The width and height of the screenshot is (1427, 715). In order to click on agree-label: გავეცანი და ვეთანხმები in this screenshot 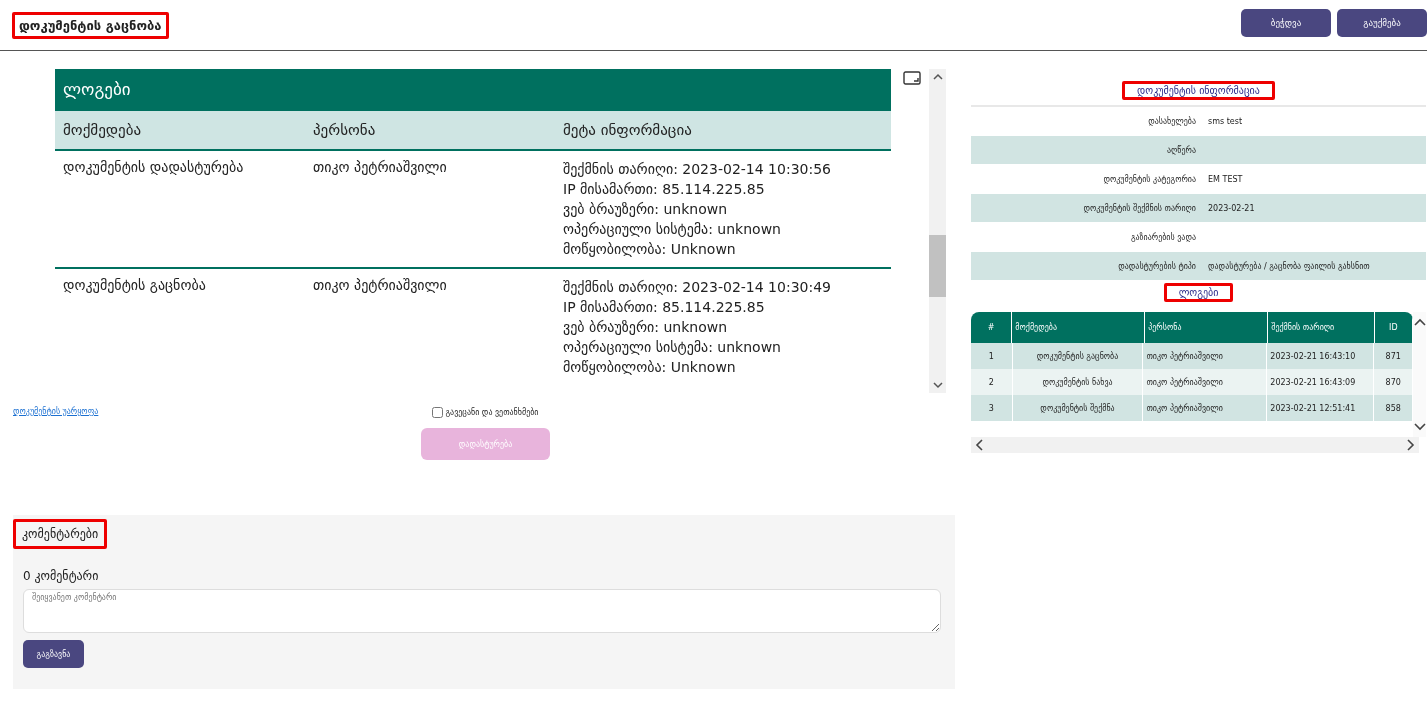, I will do `click(492, 412)`.